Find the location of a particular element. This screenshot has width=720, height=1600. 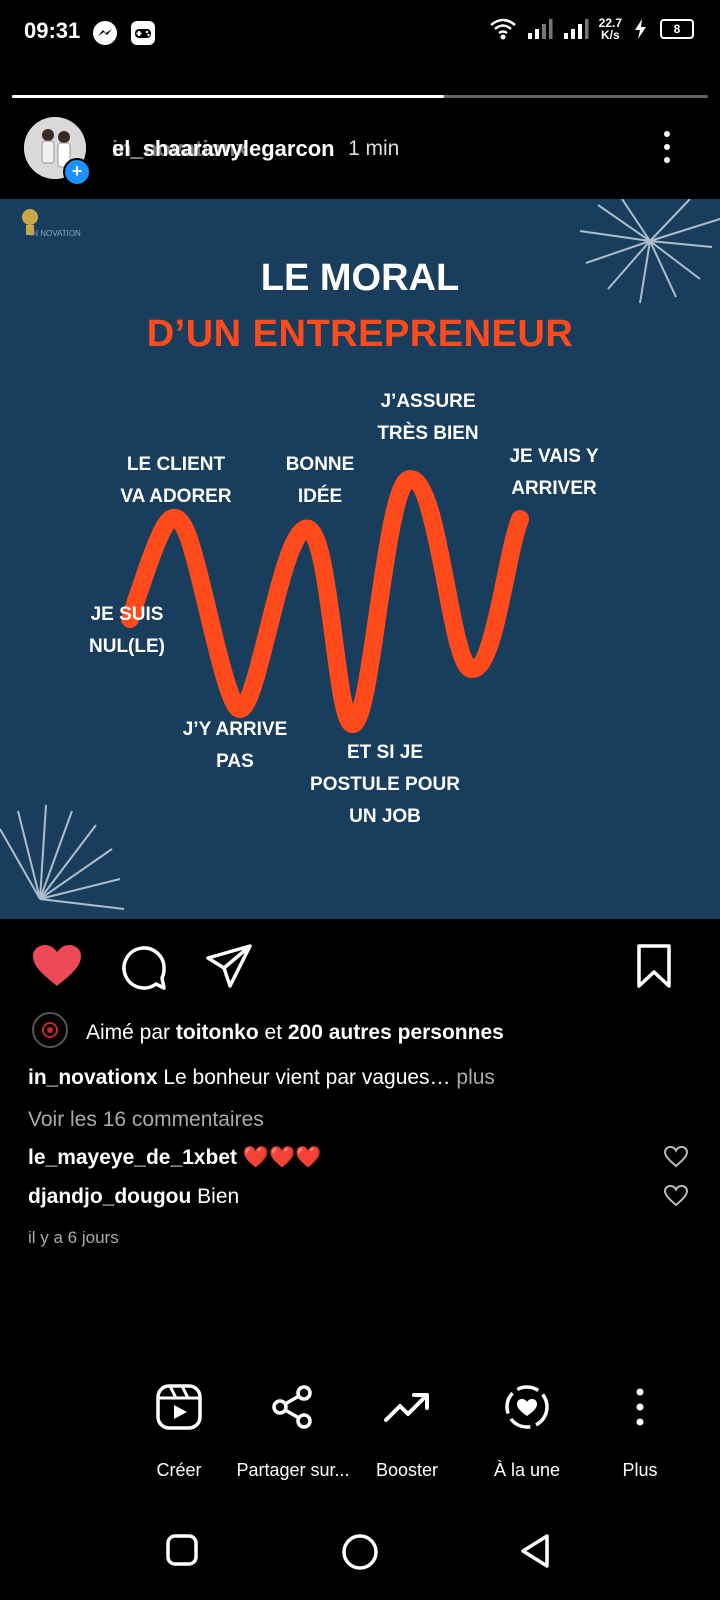

speed-unit: K/s is located at coordinates (610, 35).